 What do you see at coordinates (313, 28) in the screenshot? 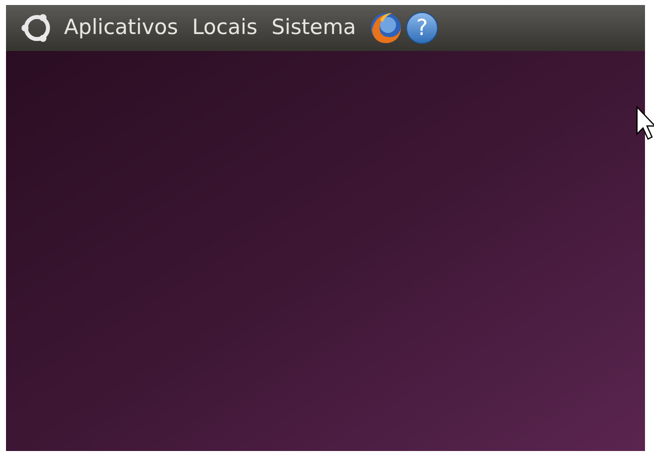
I see `panel-menu: Sistema` at bounding box center [313, 28].